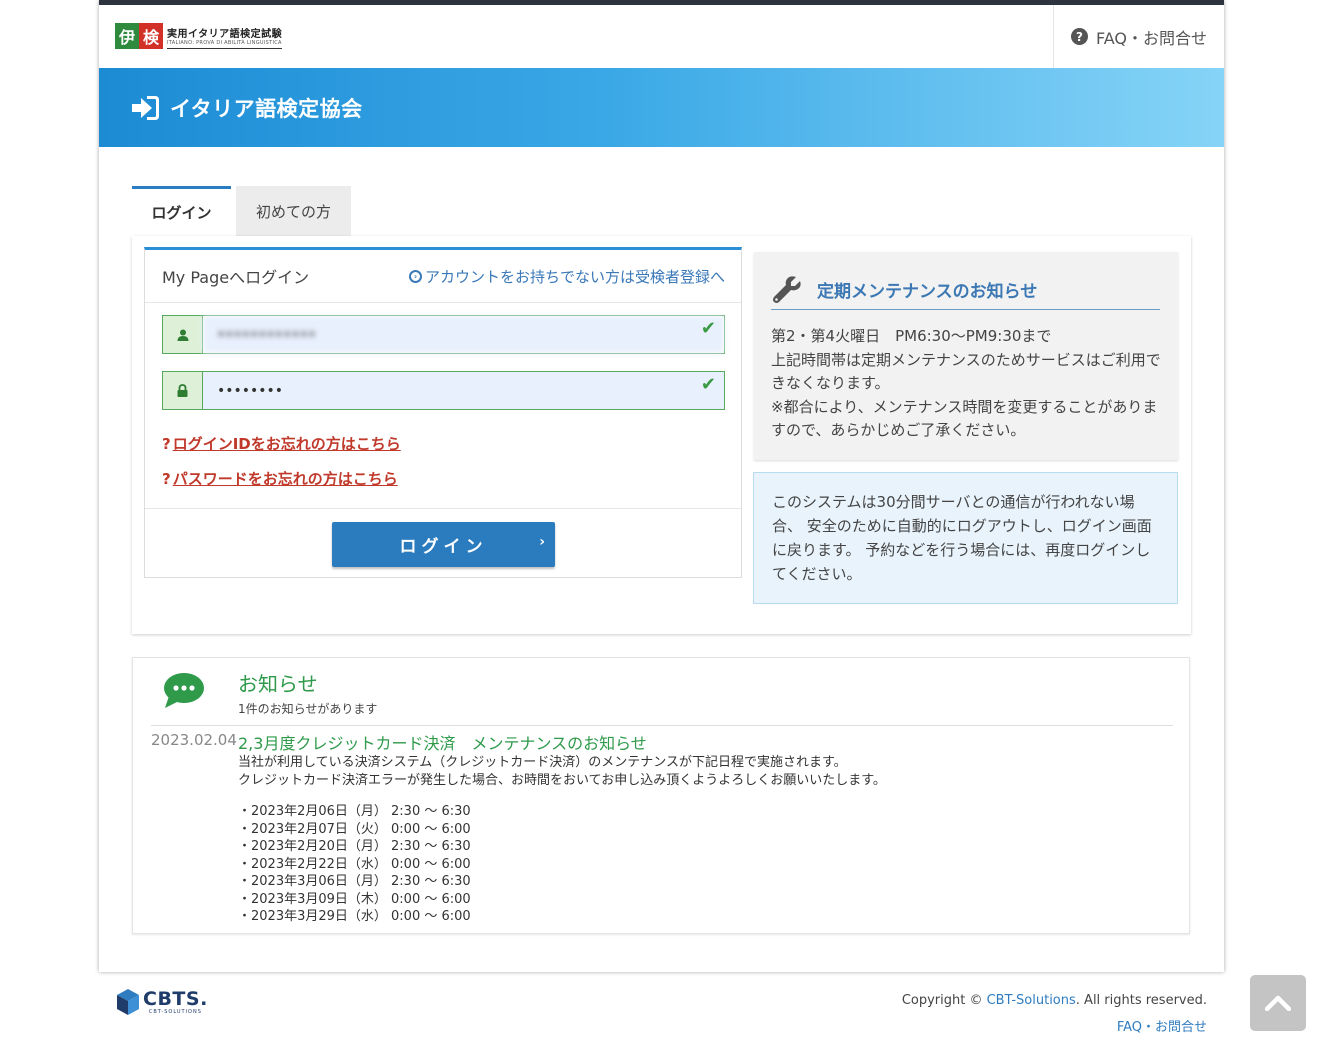 The width and height of the screenshot is (1323, 1059). Describe the element at coordinates (194, 740) in the screenshot. I see `news-date: 2023.02.04` at that location.